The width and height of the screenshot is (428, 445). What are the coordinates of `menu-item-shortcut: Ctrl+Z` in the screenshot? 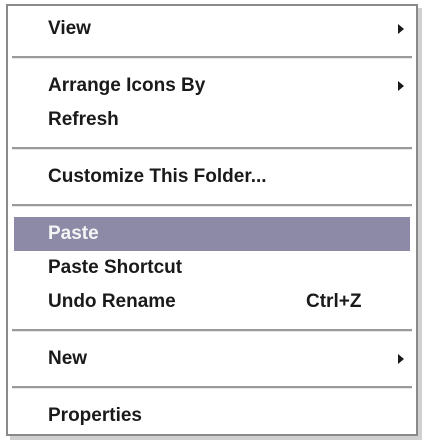 It's located at (334, 301).